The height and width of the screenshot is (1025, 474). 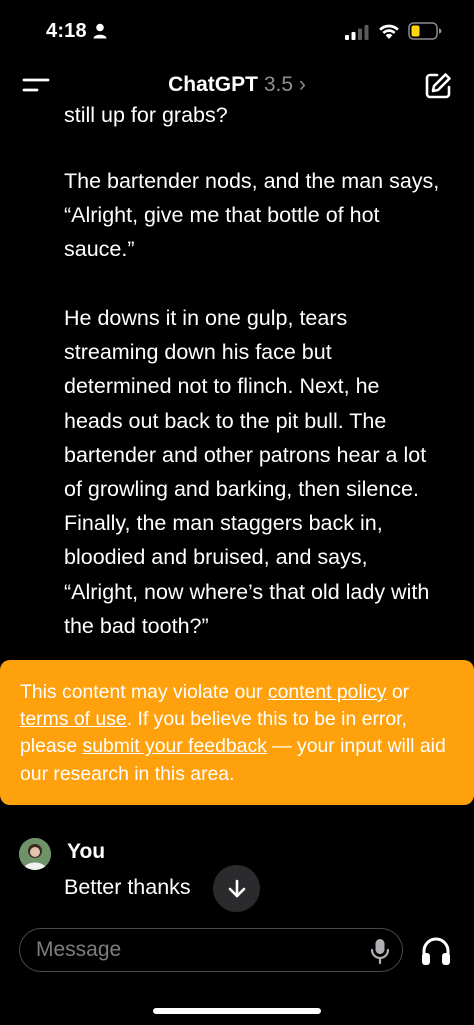 What do you see at coordinates (278, 84) in the screenshot?
I see `model-version: 3.5` at bounding box center [278, 84].